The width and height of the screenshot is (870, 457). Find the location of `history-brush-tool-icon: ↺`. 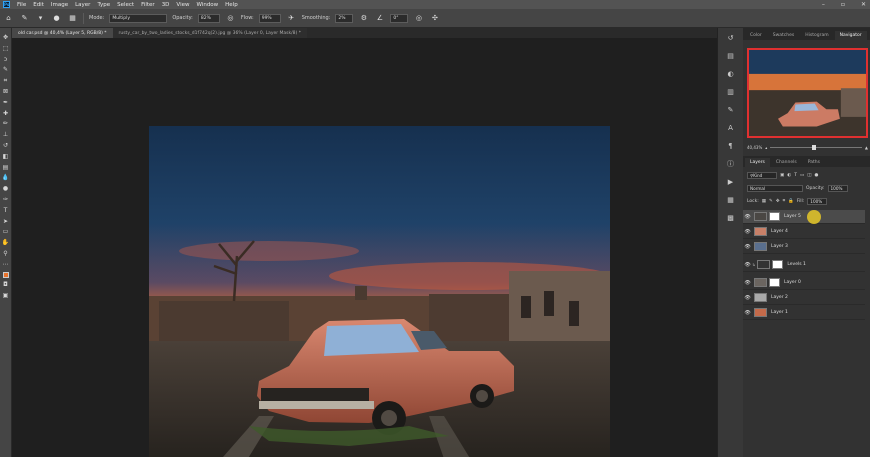

history-brush-tool-icon: ↺ is located at coordinates (6, 146).